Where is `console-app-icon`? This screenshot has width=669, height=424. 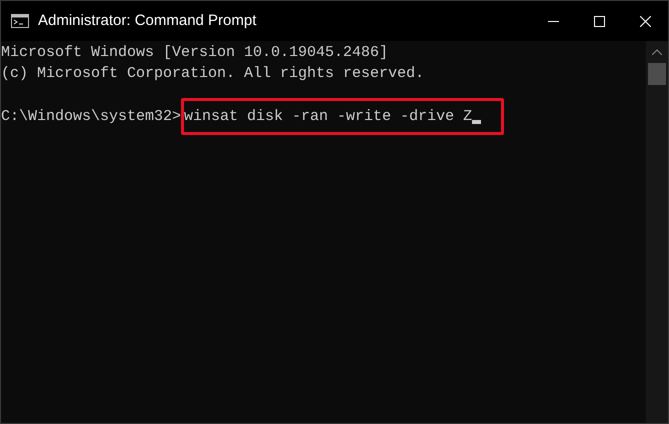
console-app-icon is located at coordinates (20, 21).